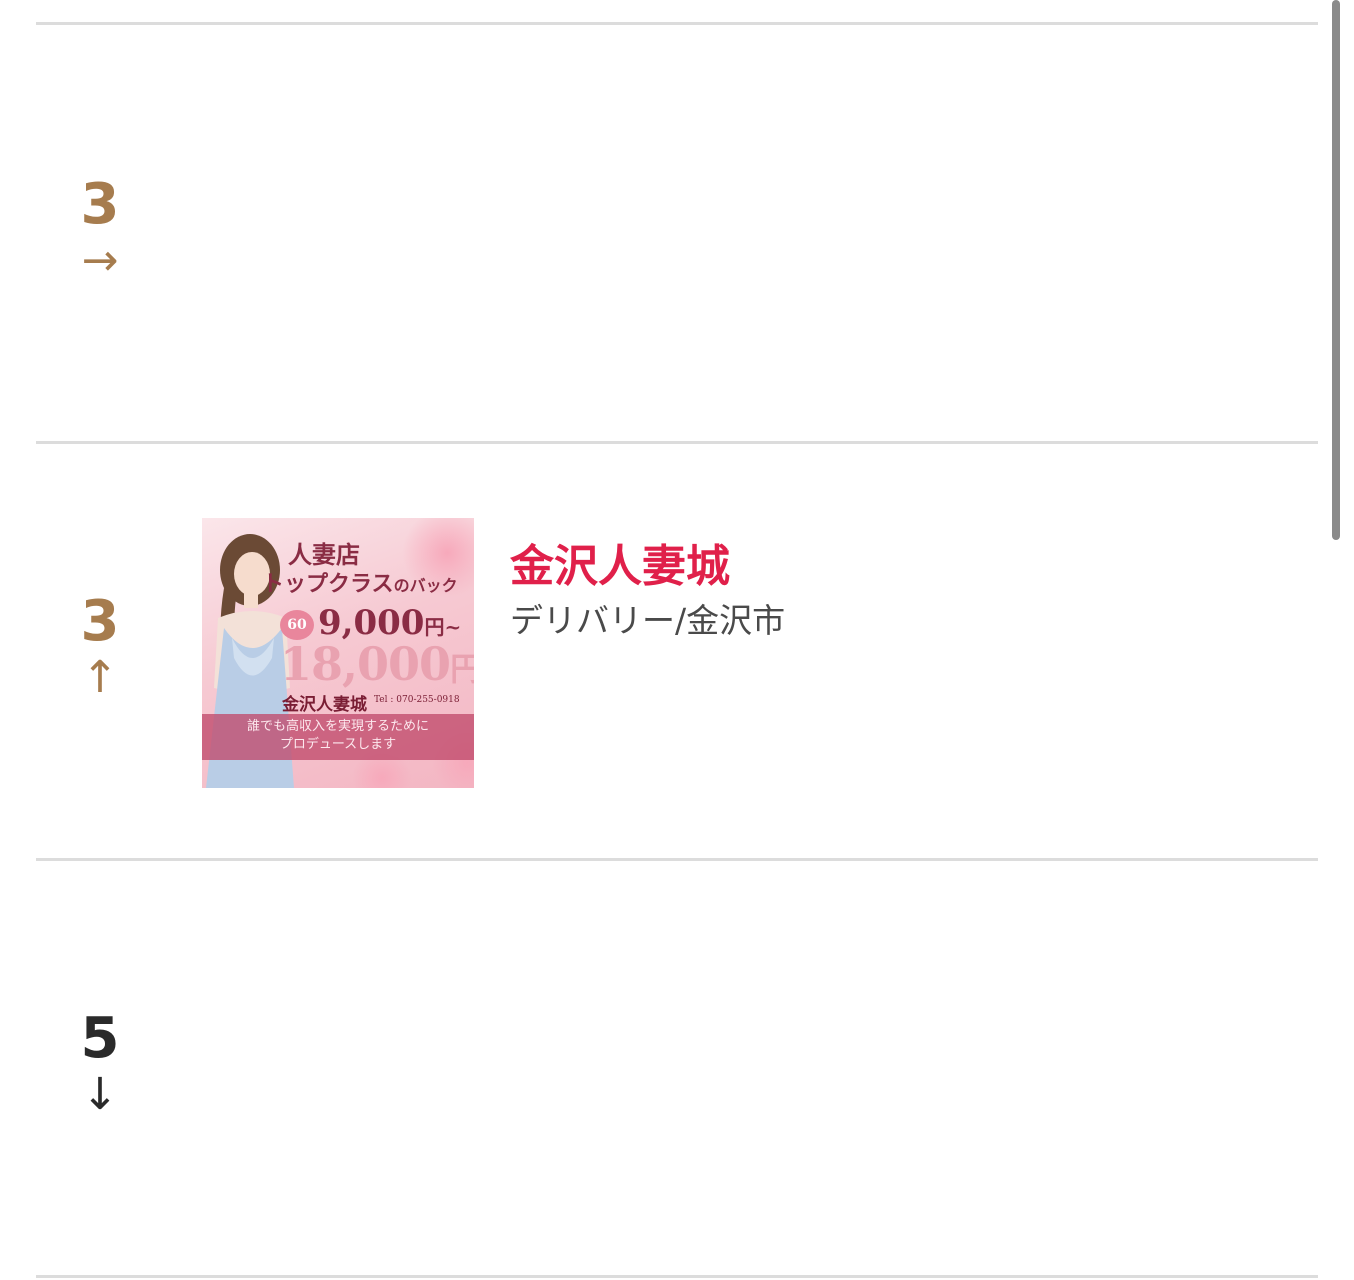 This screenshot has height=1280, width=1354. I want to click on banner-subheadline: トップクラスのバック, so click(360, 585).